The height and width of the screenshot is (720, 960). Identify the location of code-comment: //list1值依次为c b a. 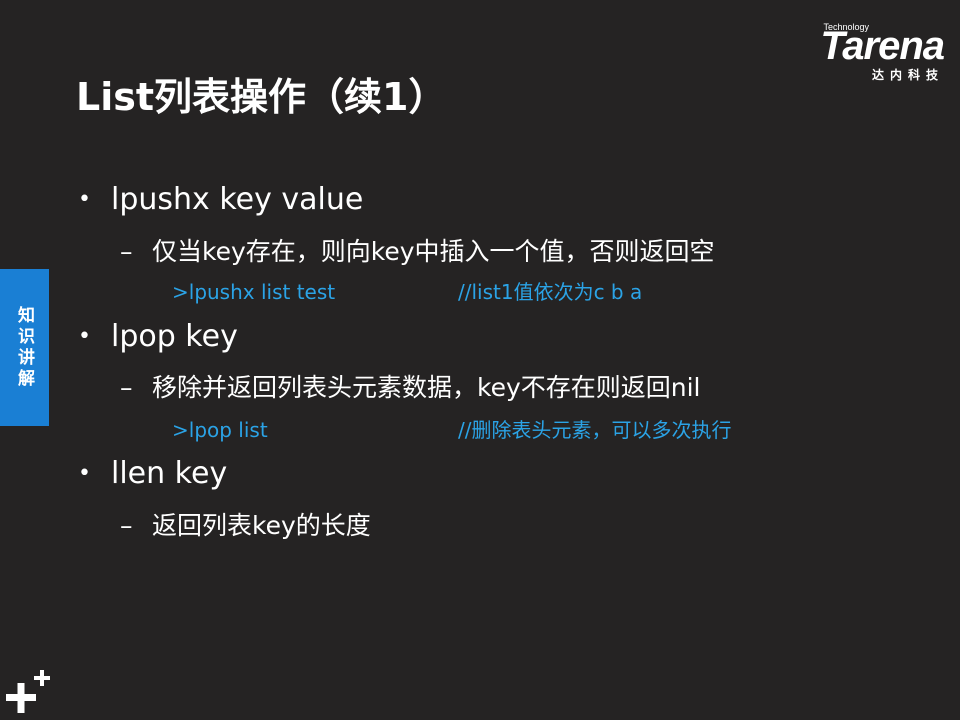
(550, 292).